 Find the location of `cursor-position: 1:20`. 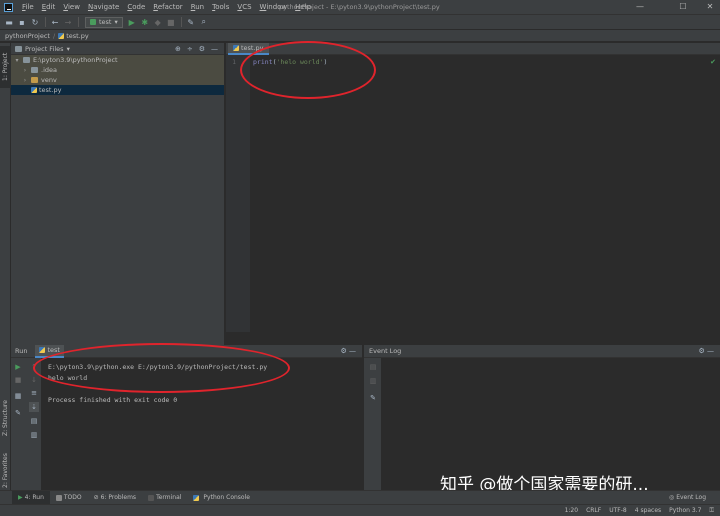

cursor-position: 1:20 is located at coordinates (571, 510).